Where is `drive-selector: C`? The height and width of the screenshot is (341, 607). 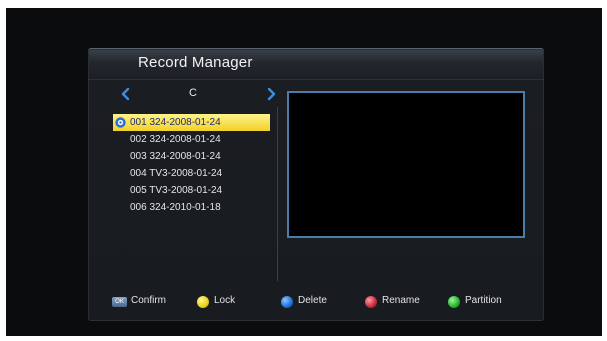
drive-selector: C is located at coordinates (193, 95).